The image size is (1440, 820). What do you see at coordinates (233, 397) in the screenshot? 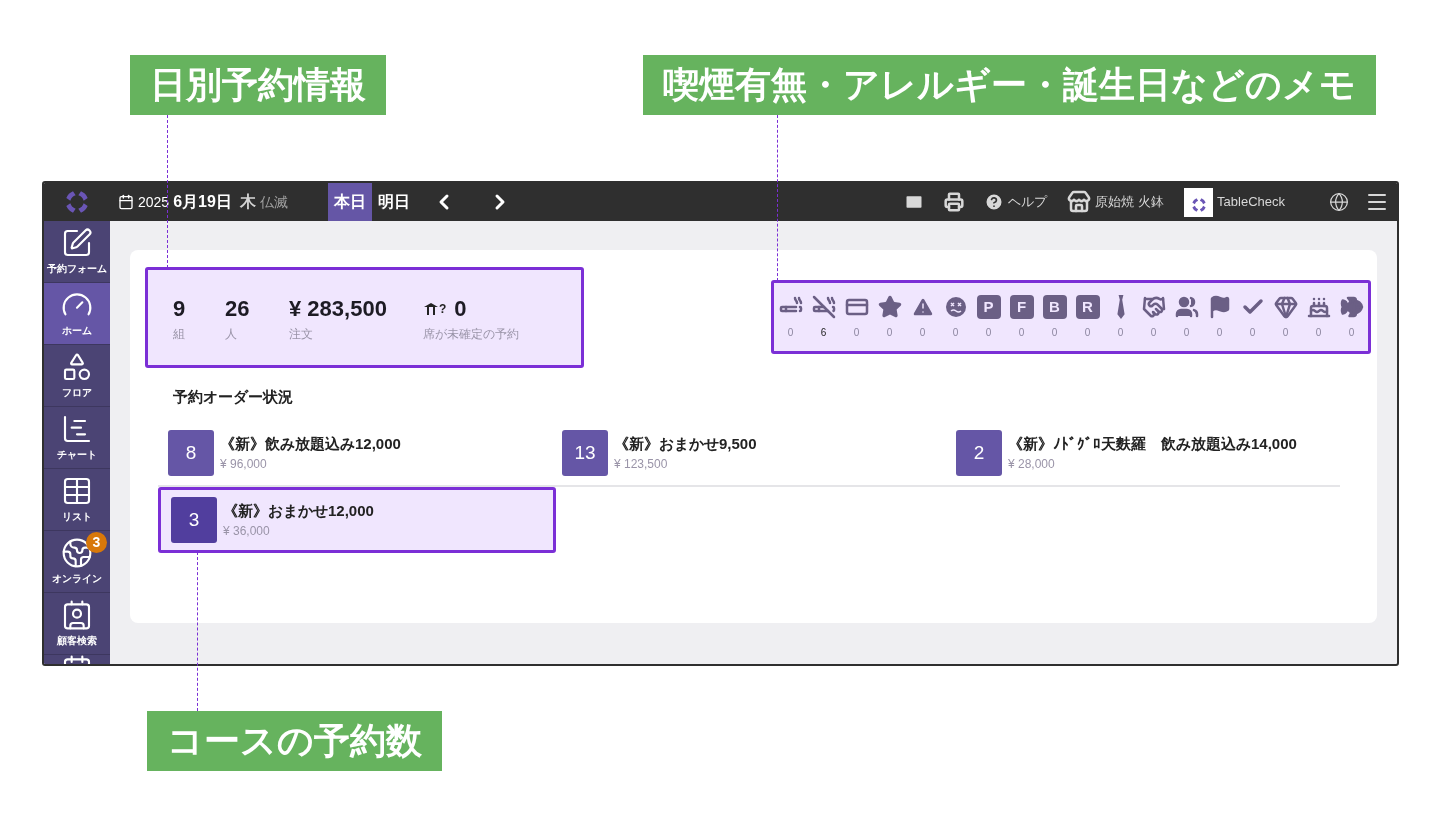
I see `section-title: 予約オーダー状況` at bounding box center [233, 397].